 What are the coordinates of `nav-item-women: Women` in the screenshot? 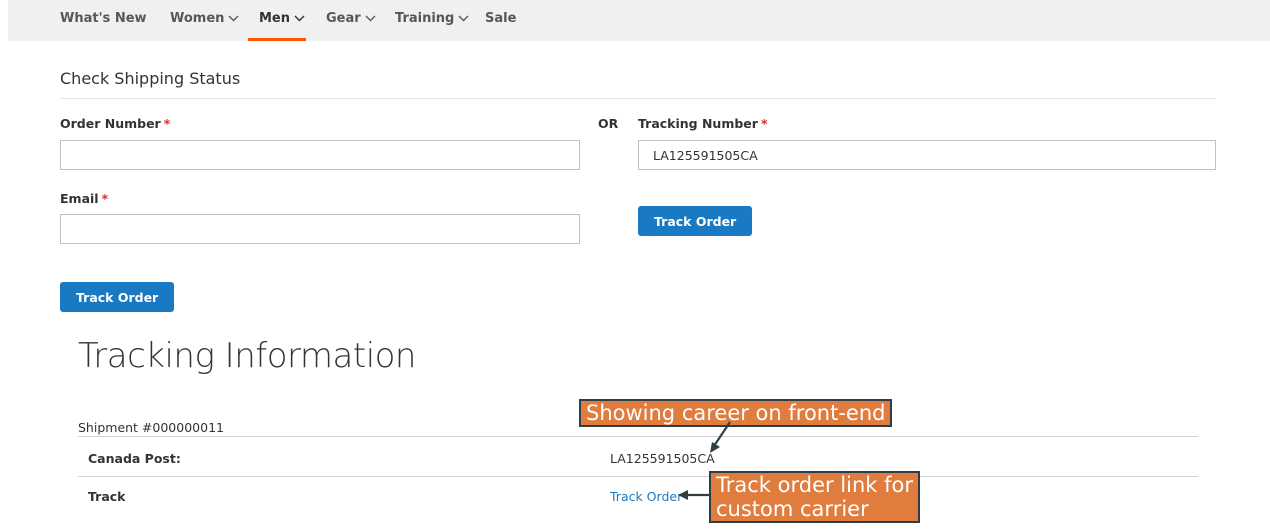 It's located at (204, 18).